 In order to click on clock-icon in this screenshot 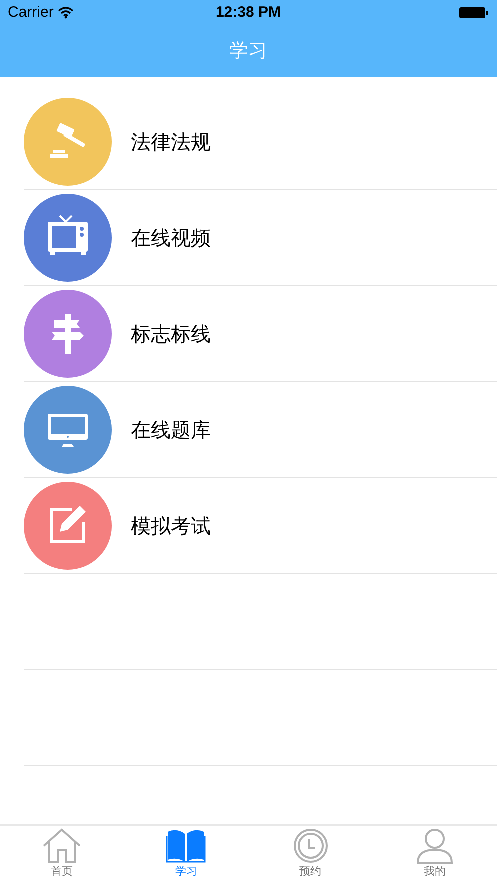, I will do `click(310, 846)`.